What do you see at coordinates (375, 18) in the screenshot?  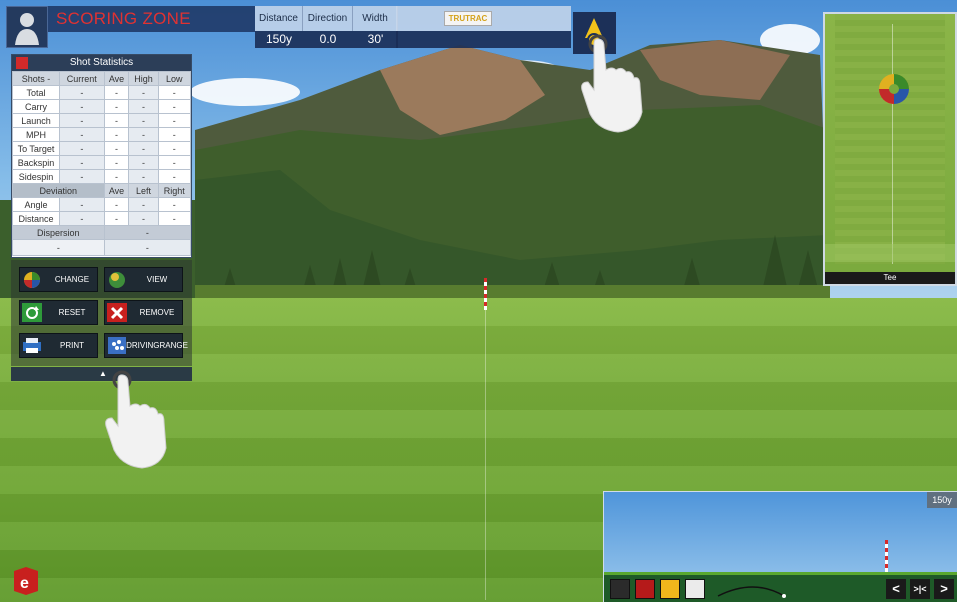 I see `metric-label: Width` at bounding box center [375, 18].